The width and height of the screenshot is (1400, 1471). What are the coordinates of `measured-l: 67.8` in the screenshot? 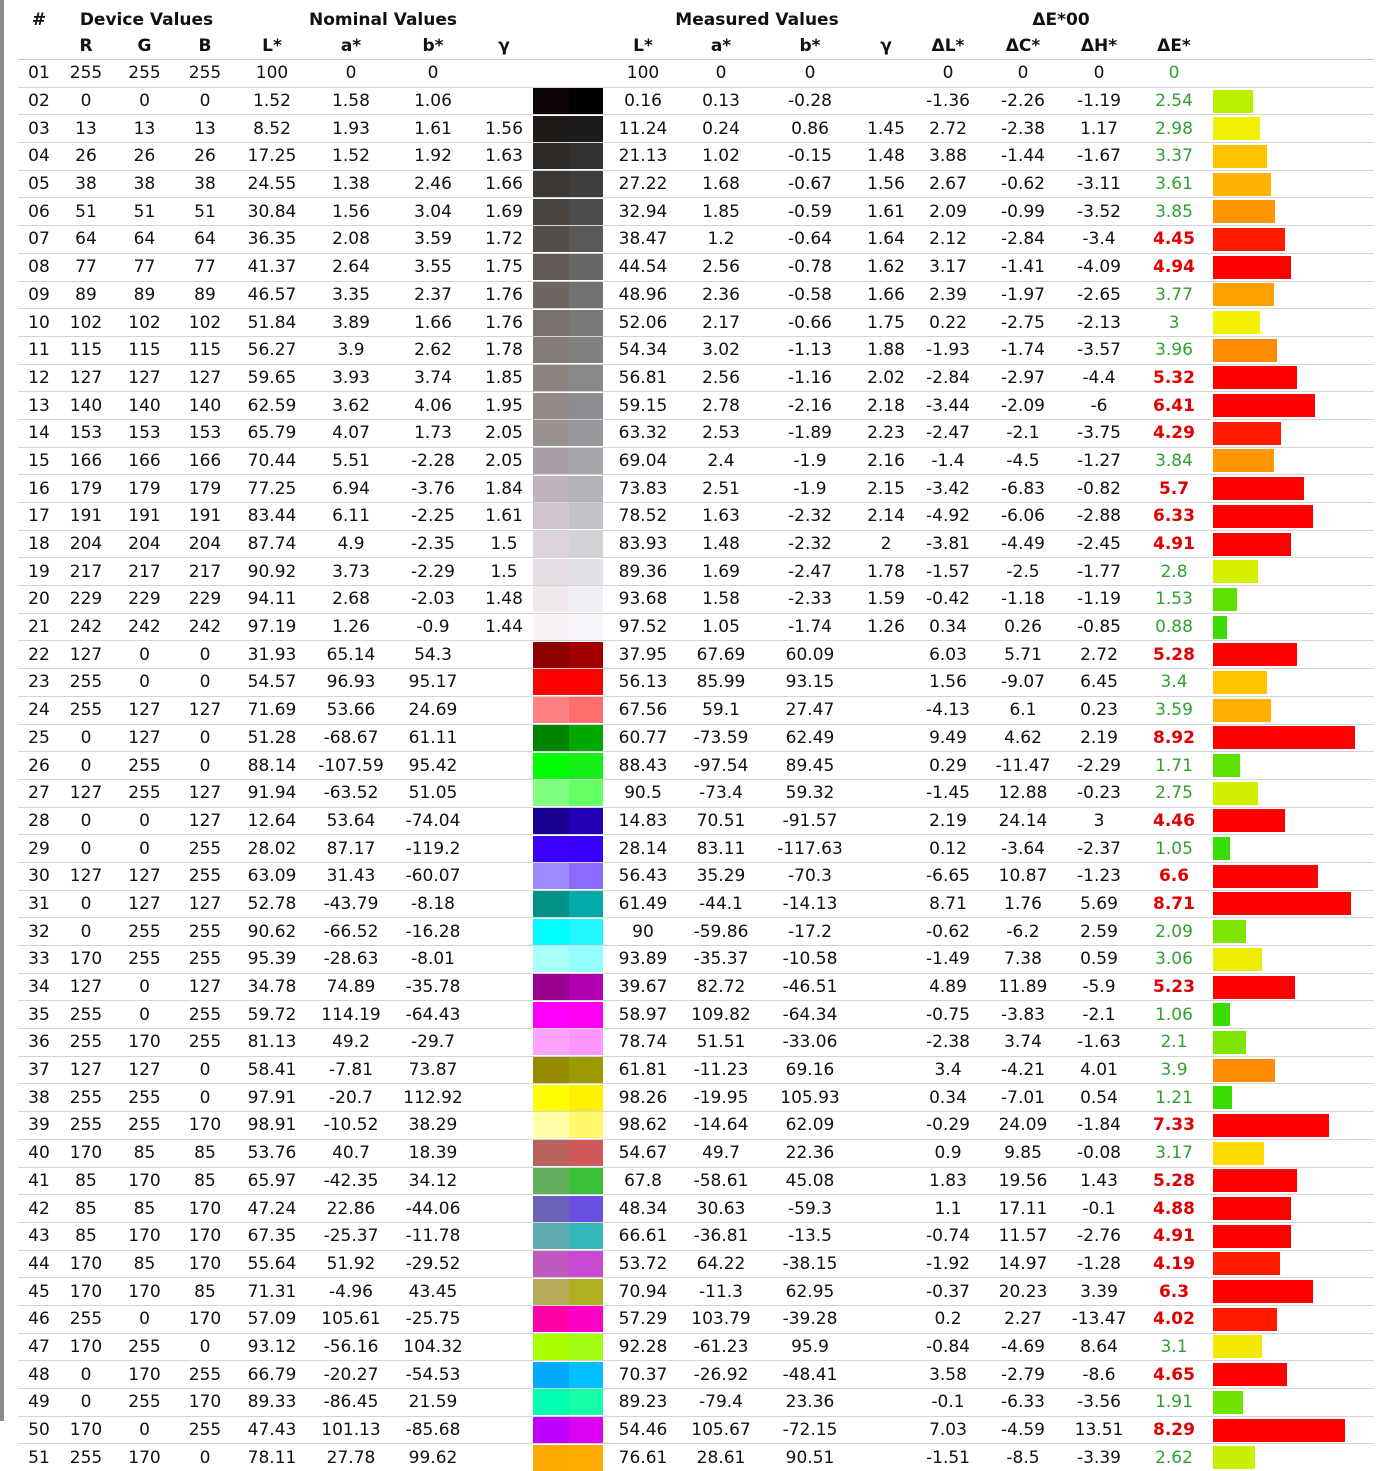 It's located at (643, 1180).